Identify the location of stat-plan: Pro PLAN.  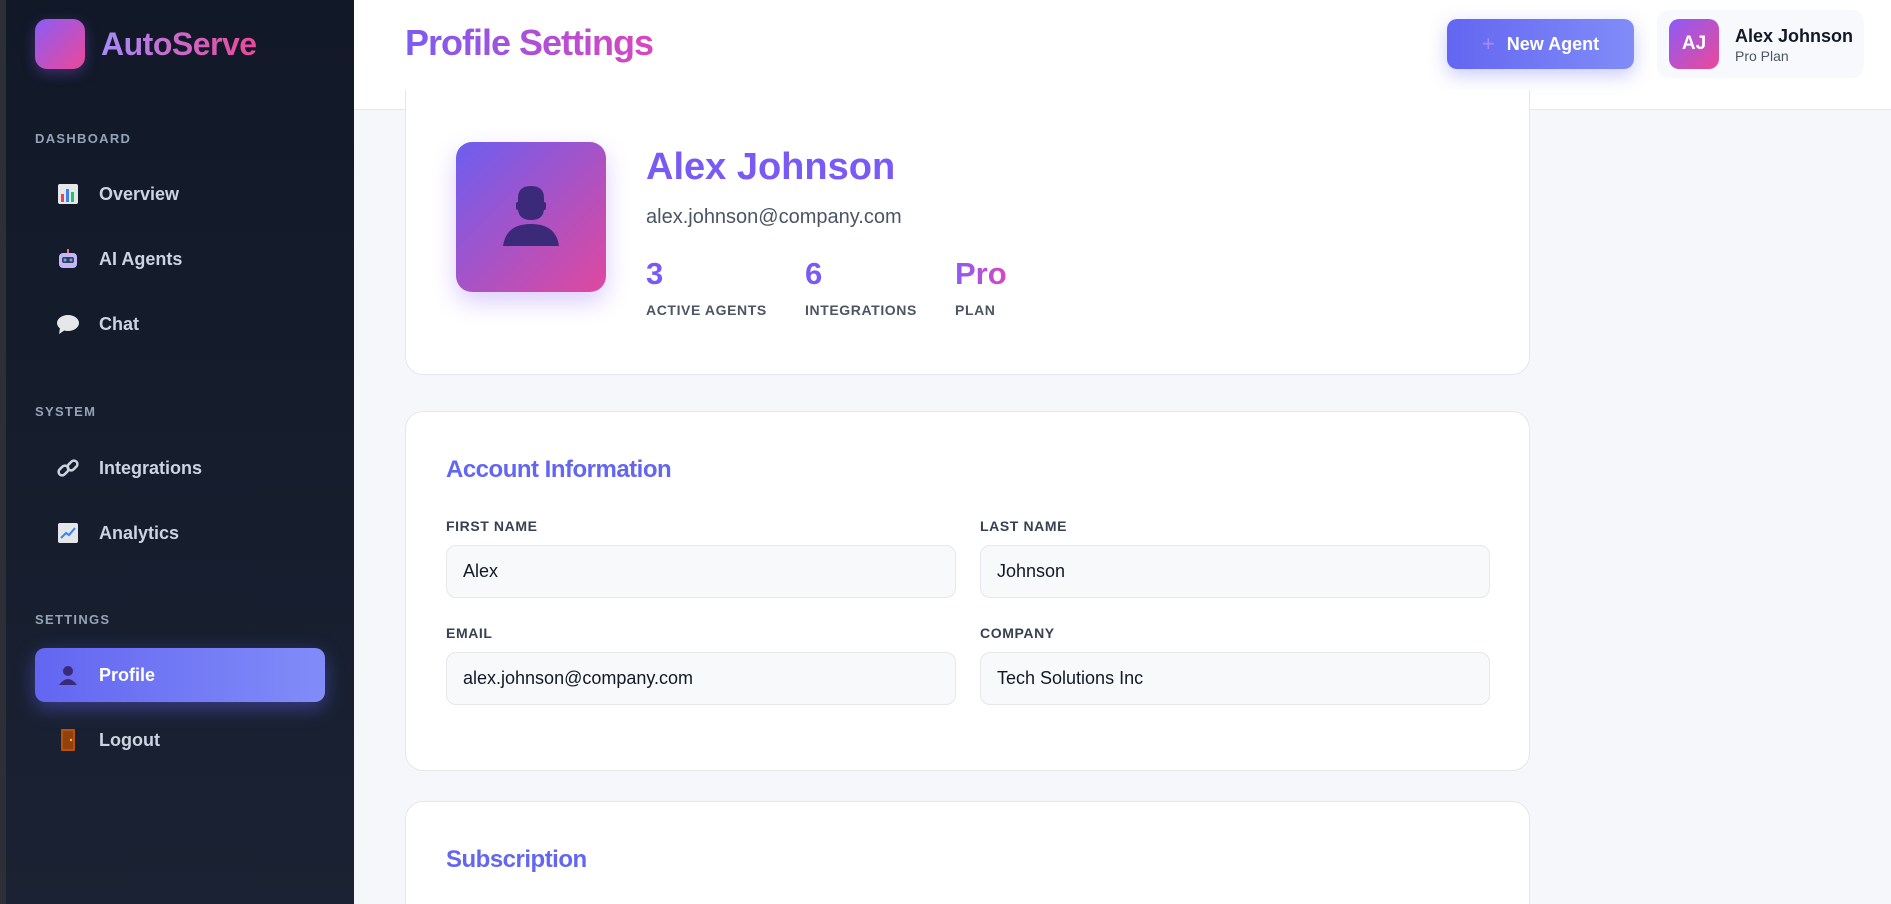
(981, 287).